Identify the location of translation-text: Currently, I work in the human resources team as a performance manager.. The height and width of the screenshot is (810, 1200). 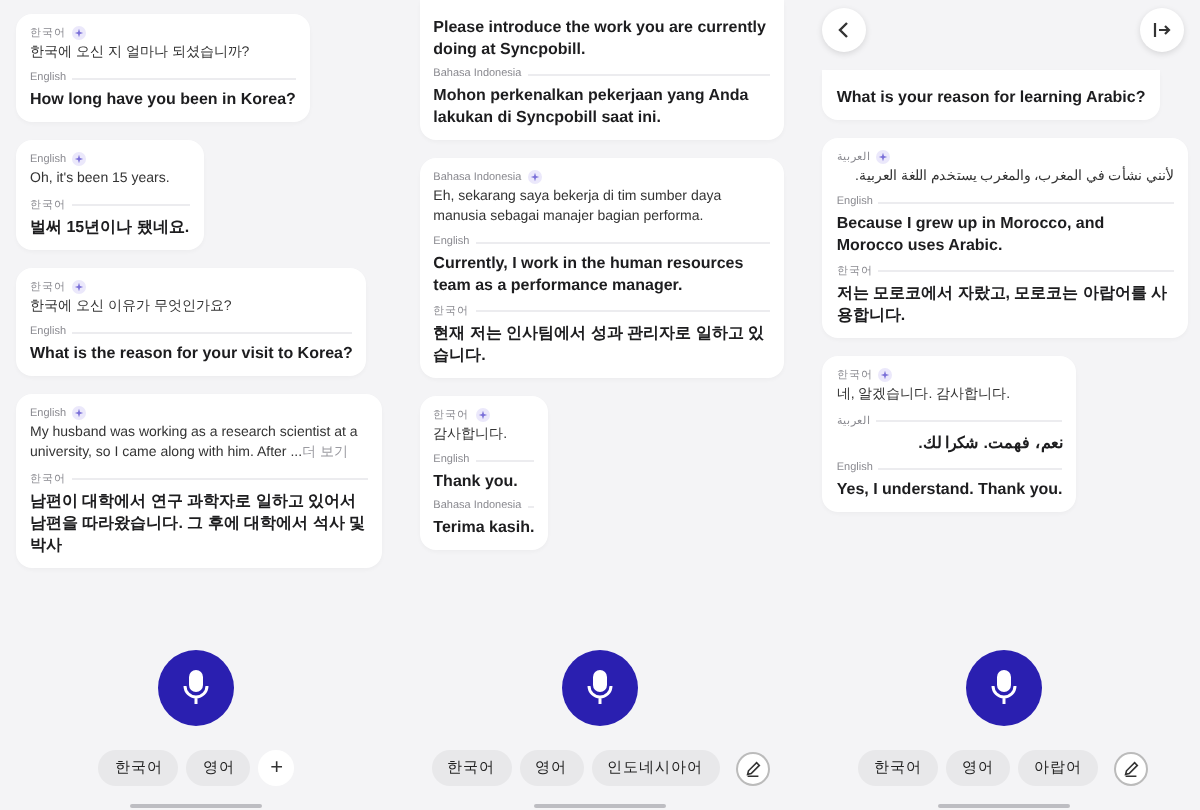
(589, 274).